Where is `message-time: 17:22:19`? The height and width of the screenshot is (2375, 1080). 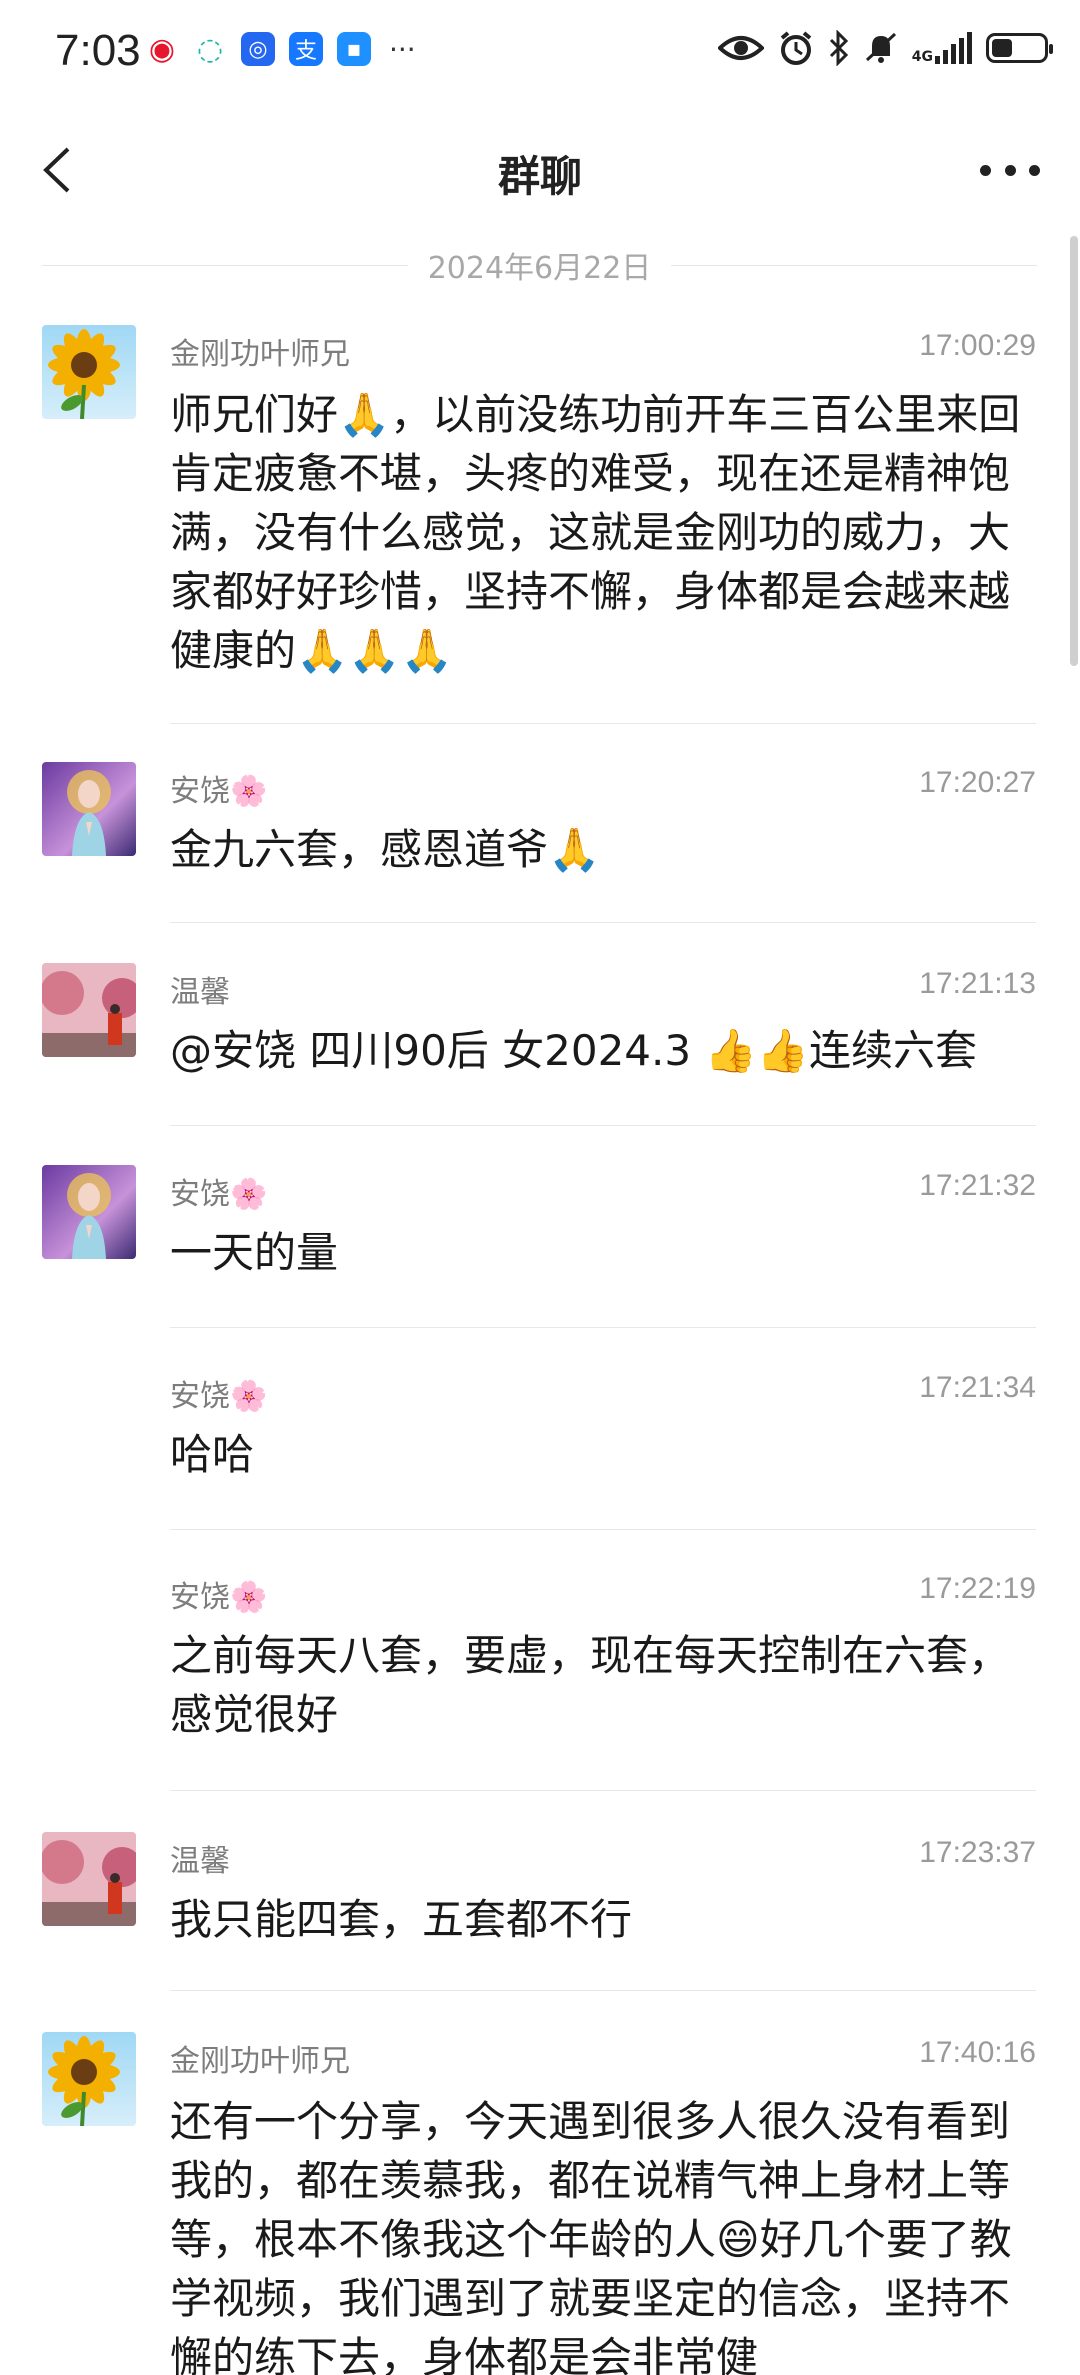
message-time: 17:22:19 is located at coordinates (977, 1588).